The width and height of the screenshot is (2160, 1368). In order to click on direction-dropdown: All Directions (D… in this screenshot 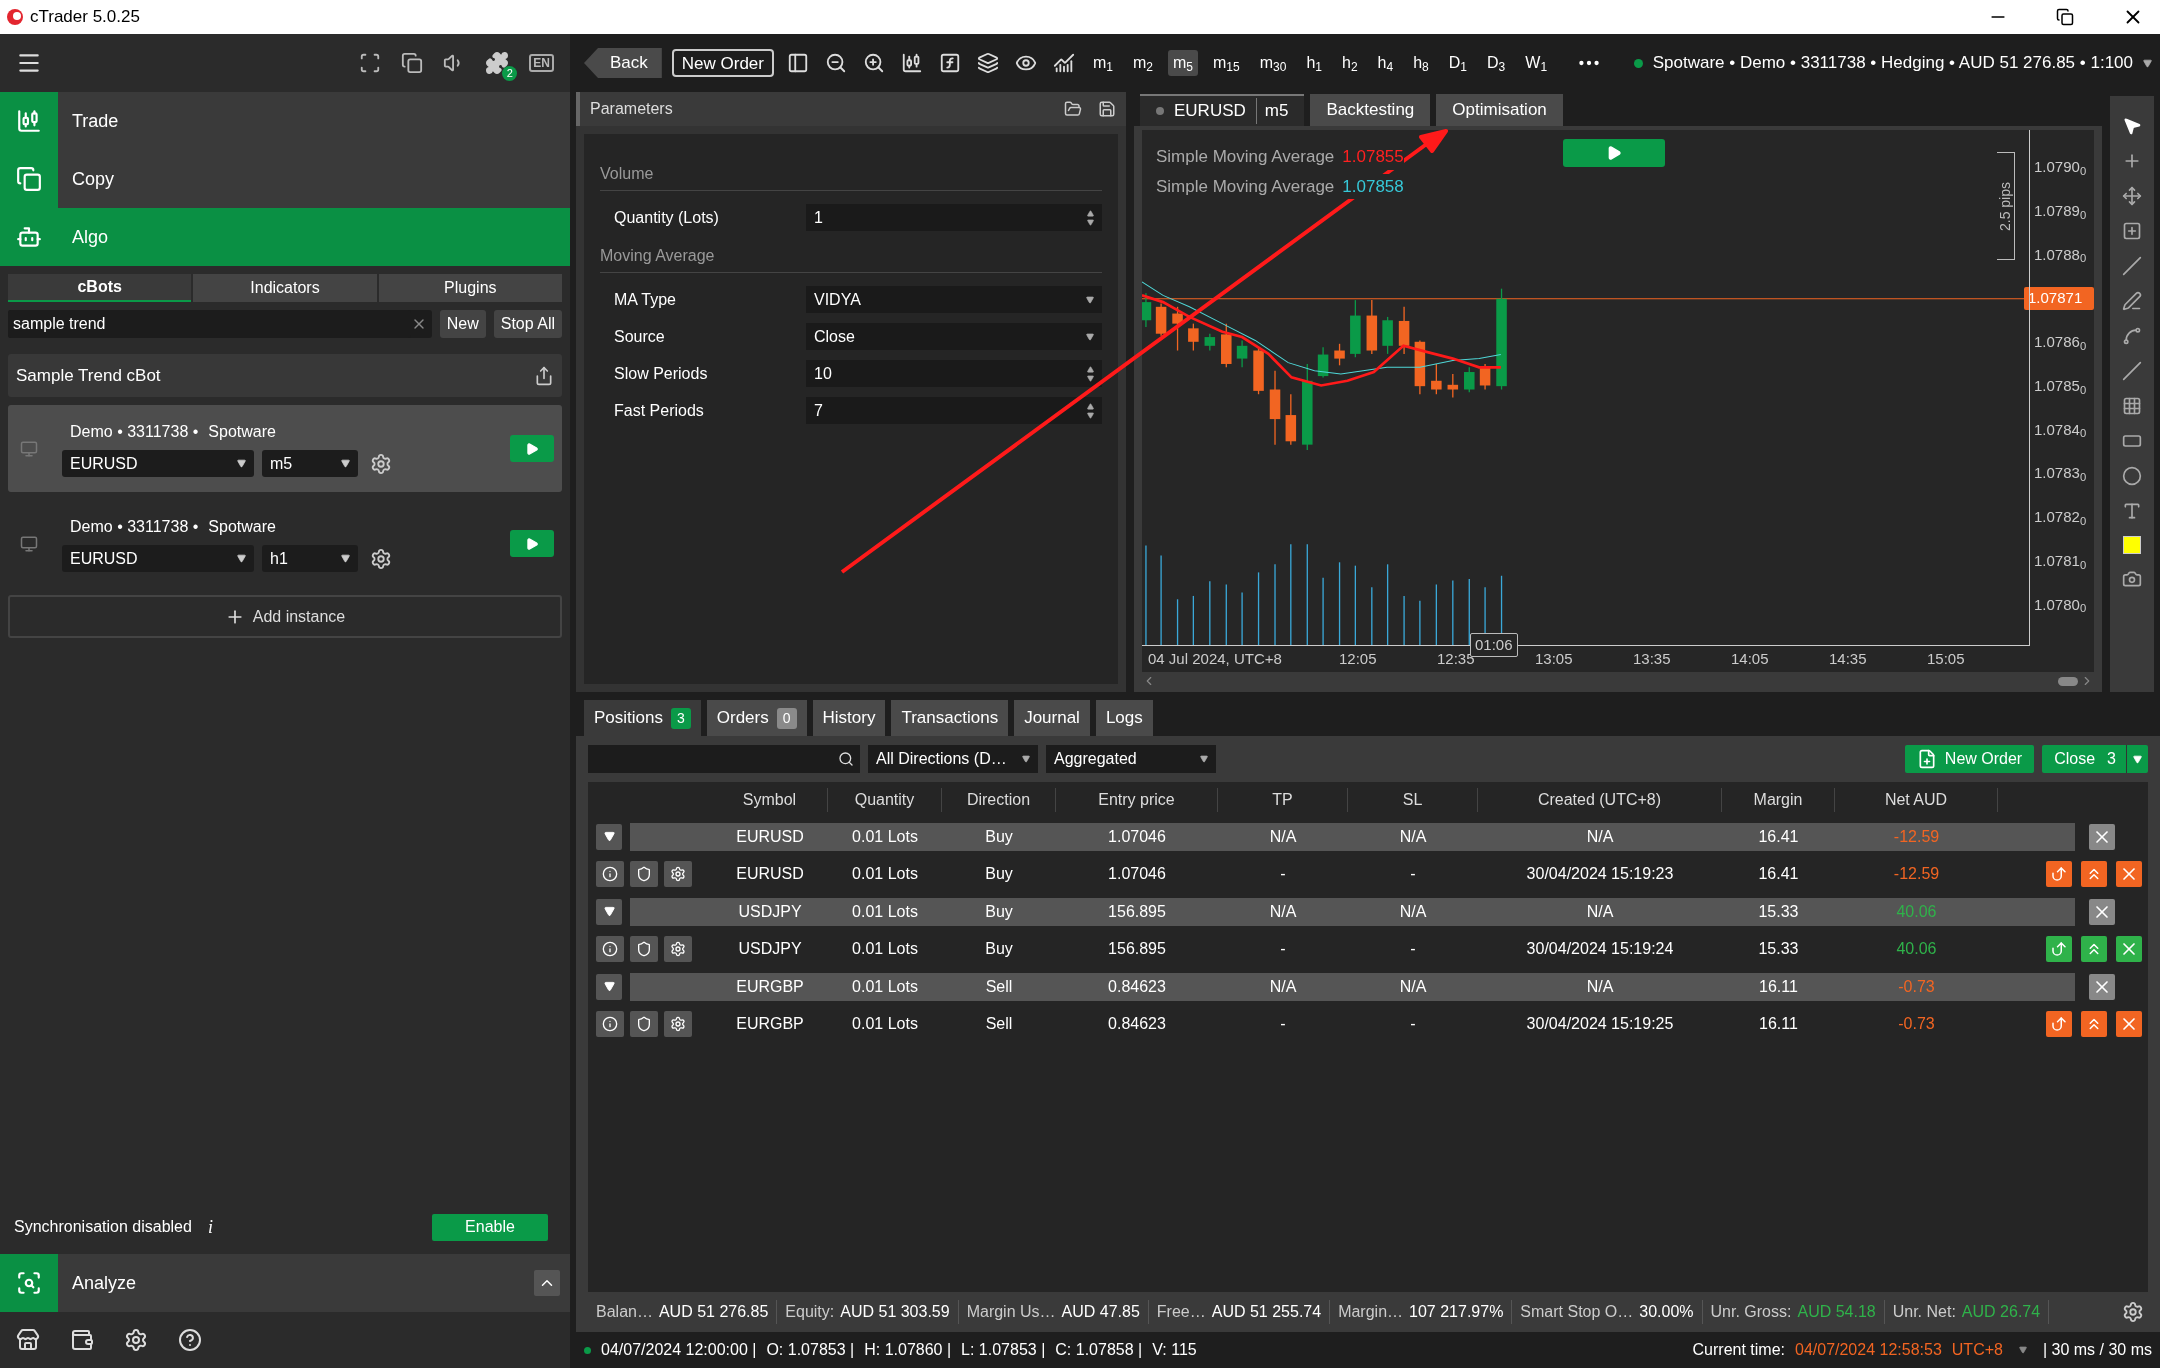, I will do `click(953, 759)`.